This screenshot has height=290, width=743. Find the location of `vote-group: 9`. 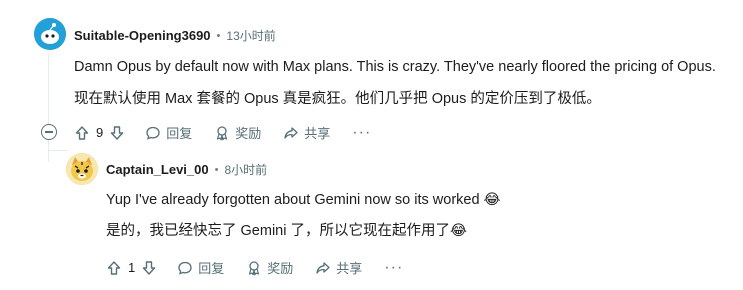

vote-group: 9 is located at coordinates (99, 133).